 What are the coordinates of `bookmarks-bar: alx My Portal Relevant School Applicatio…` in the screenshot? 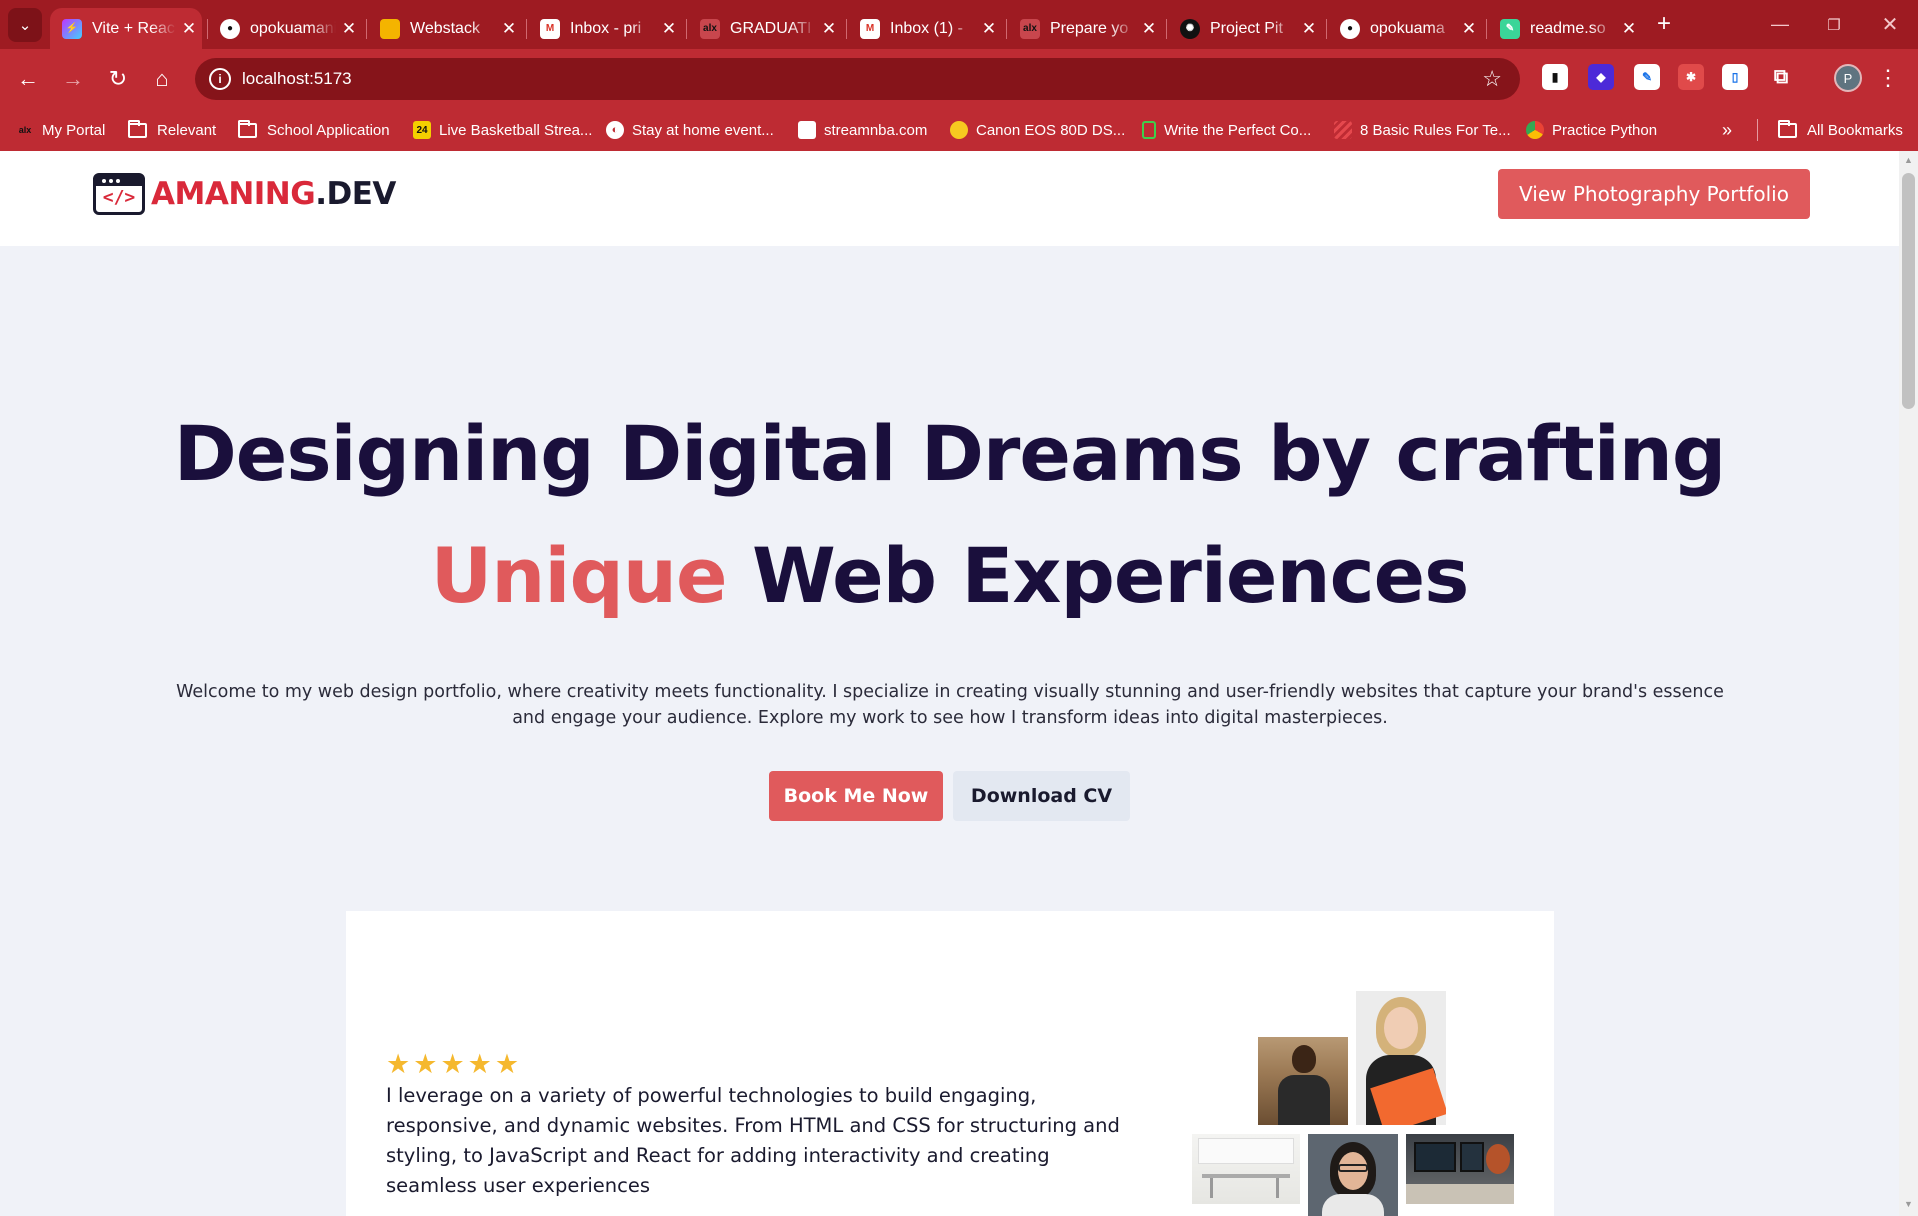 It's located at (959, 130).